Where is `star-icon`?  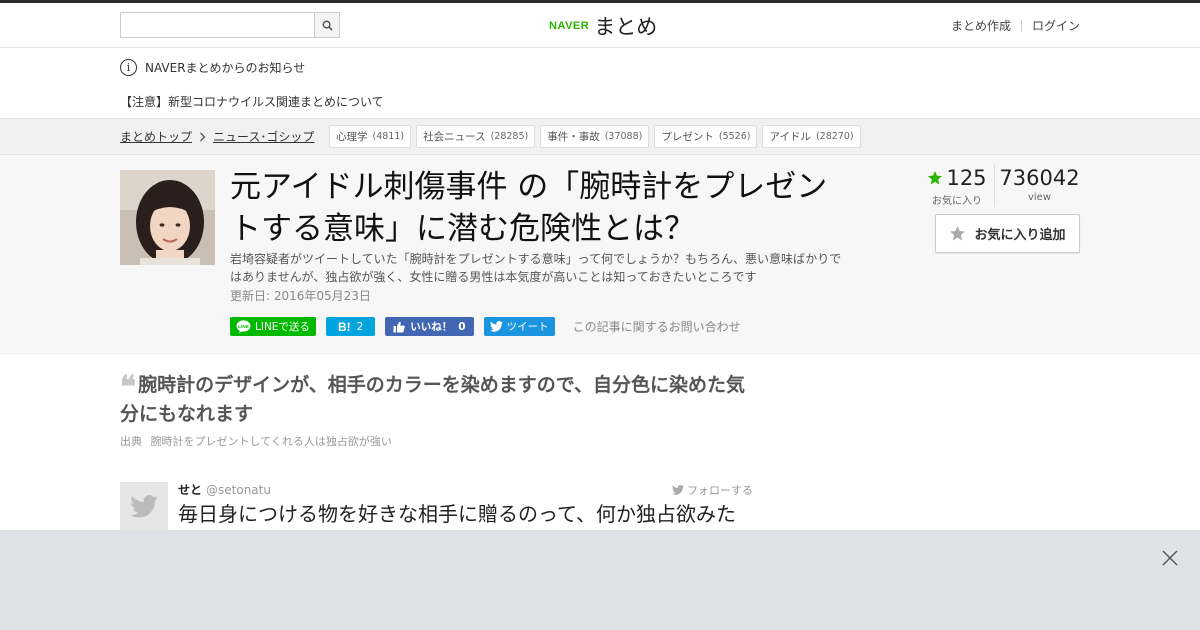 star-icon is located at coordinates (935, 178).